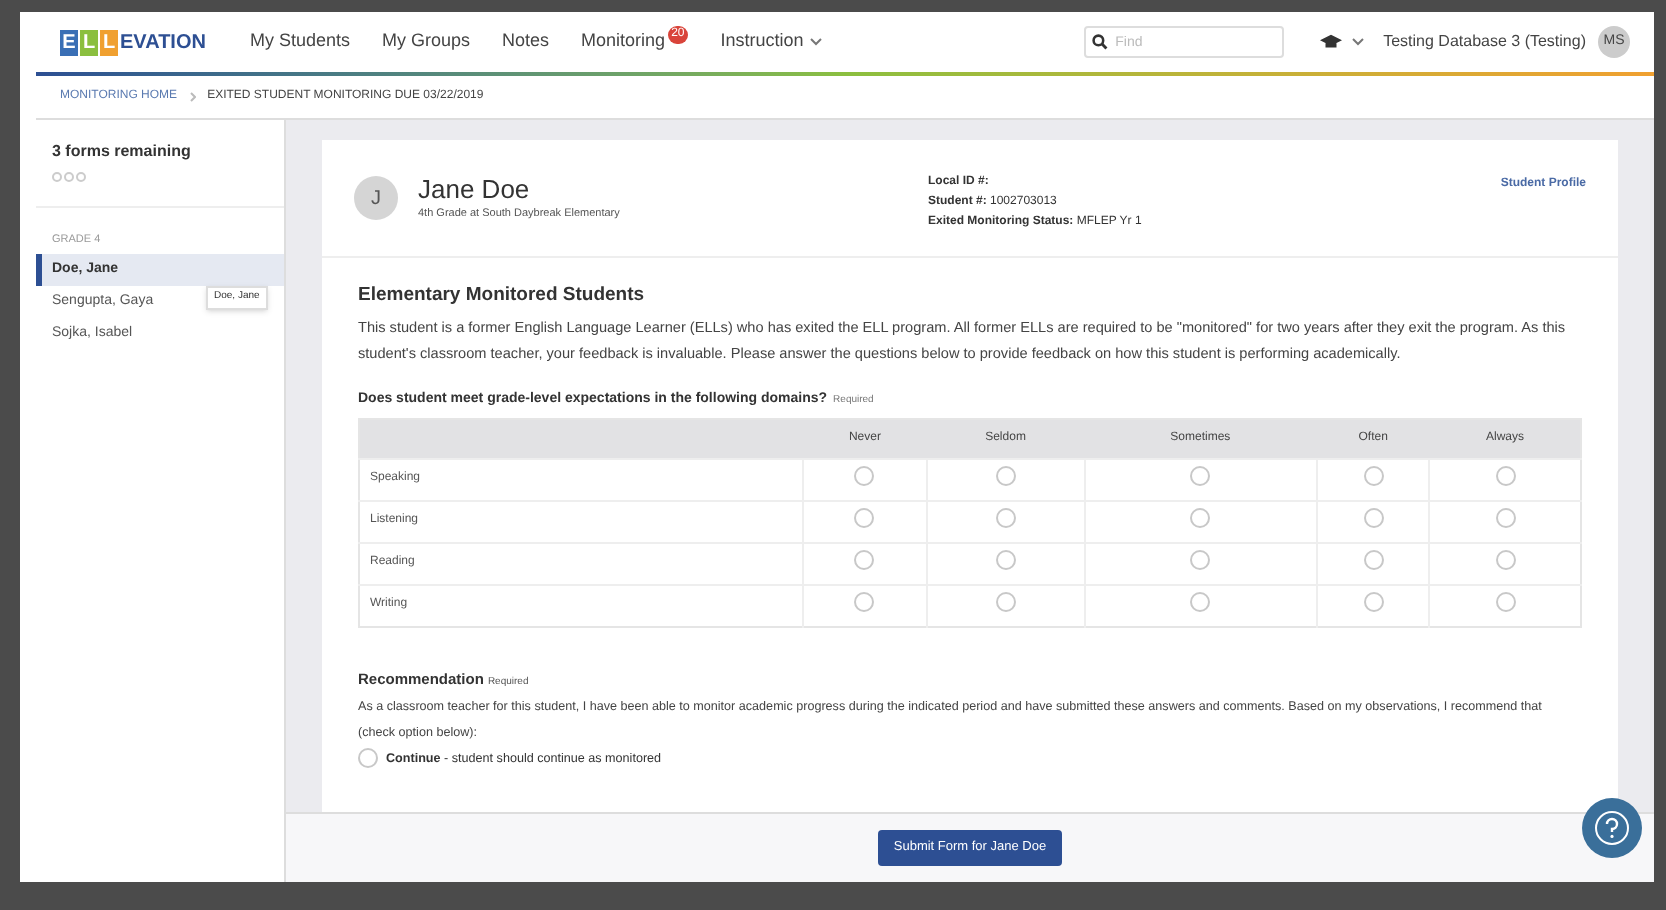 The height and width of the screenshot is (910, 1666). I want to click on student-name: Jane Doe, so click(475, 190).